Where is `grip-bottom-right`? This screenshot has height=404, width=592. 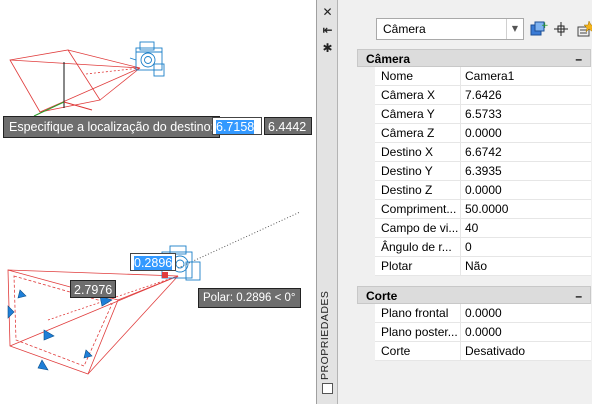
grip-bottom-right is located at coordinates (88, 354).